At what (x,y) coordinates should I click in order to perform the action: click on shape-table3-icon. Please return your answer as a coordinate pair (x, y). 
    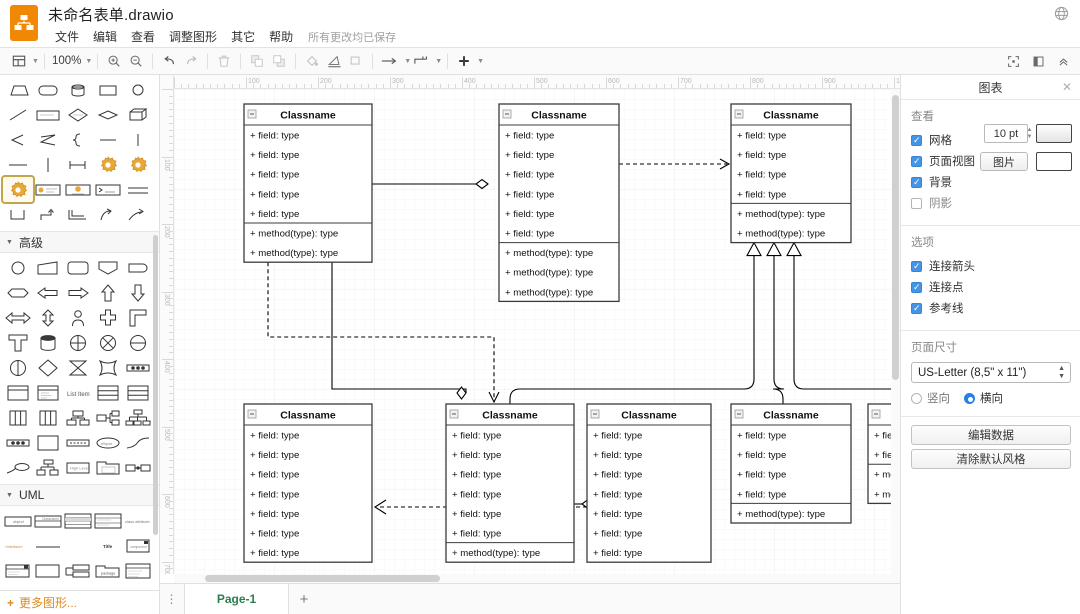
    Looking at the image, I should click on (108, 392).